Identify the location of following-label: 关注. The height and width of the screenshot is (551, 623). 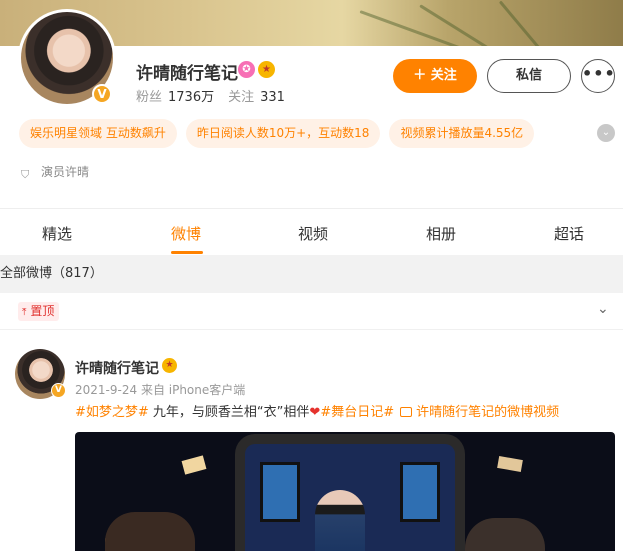
(241, 97).